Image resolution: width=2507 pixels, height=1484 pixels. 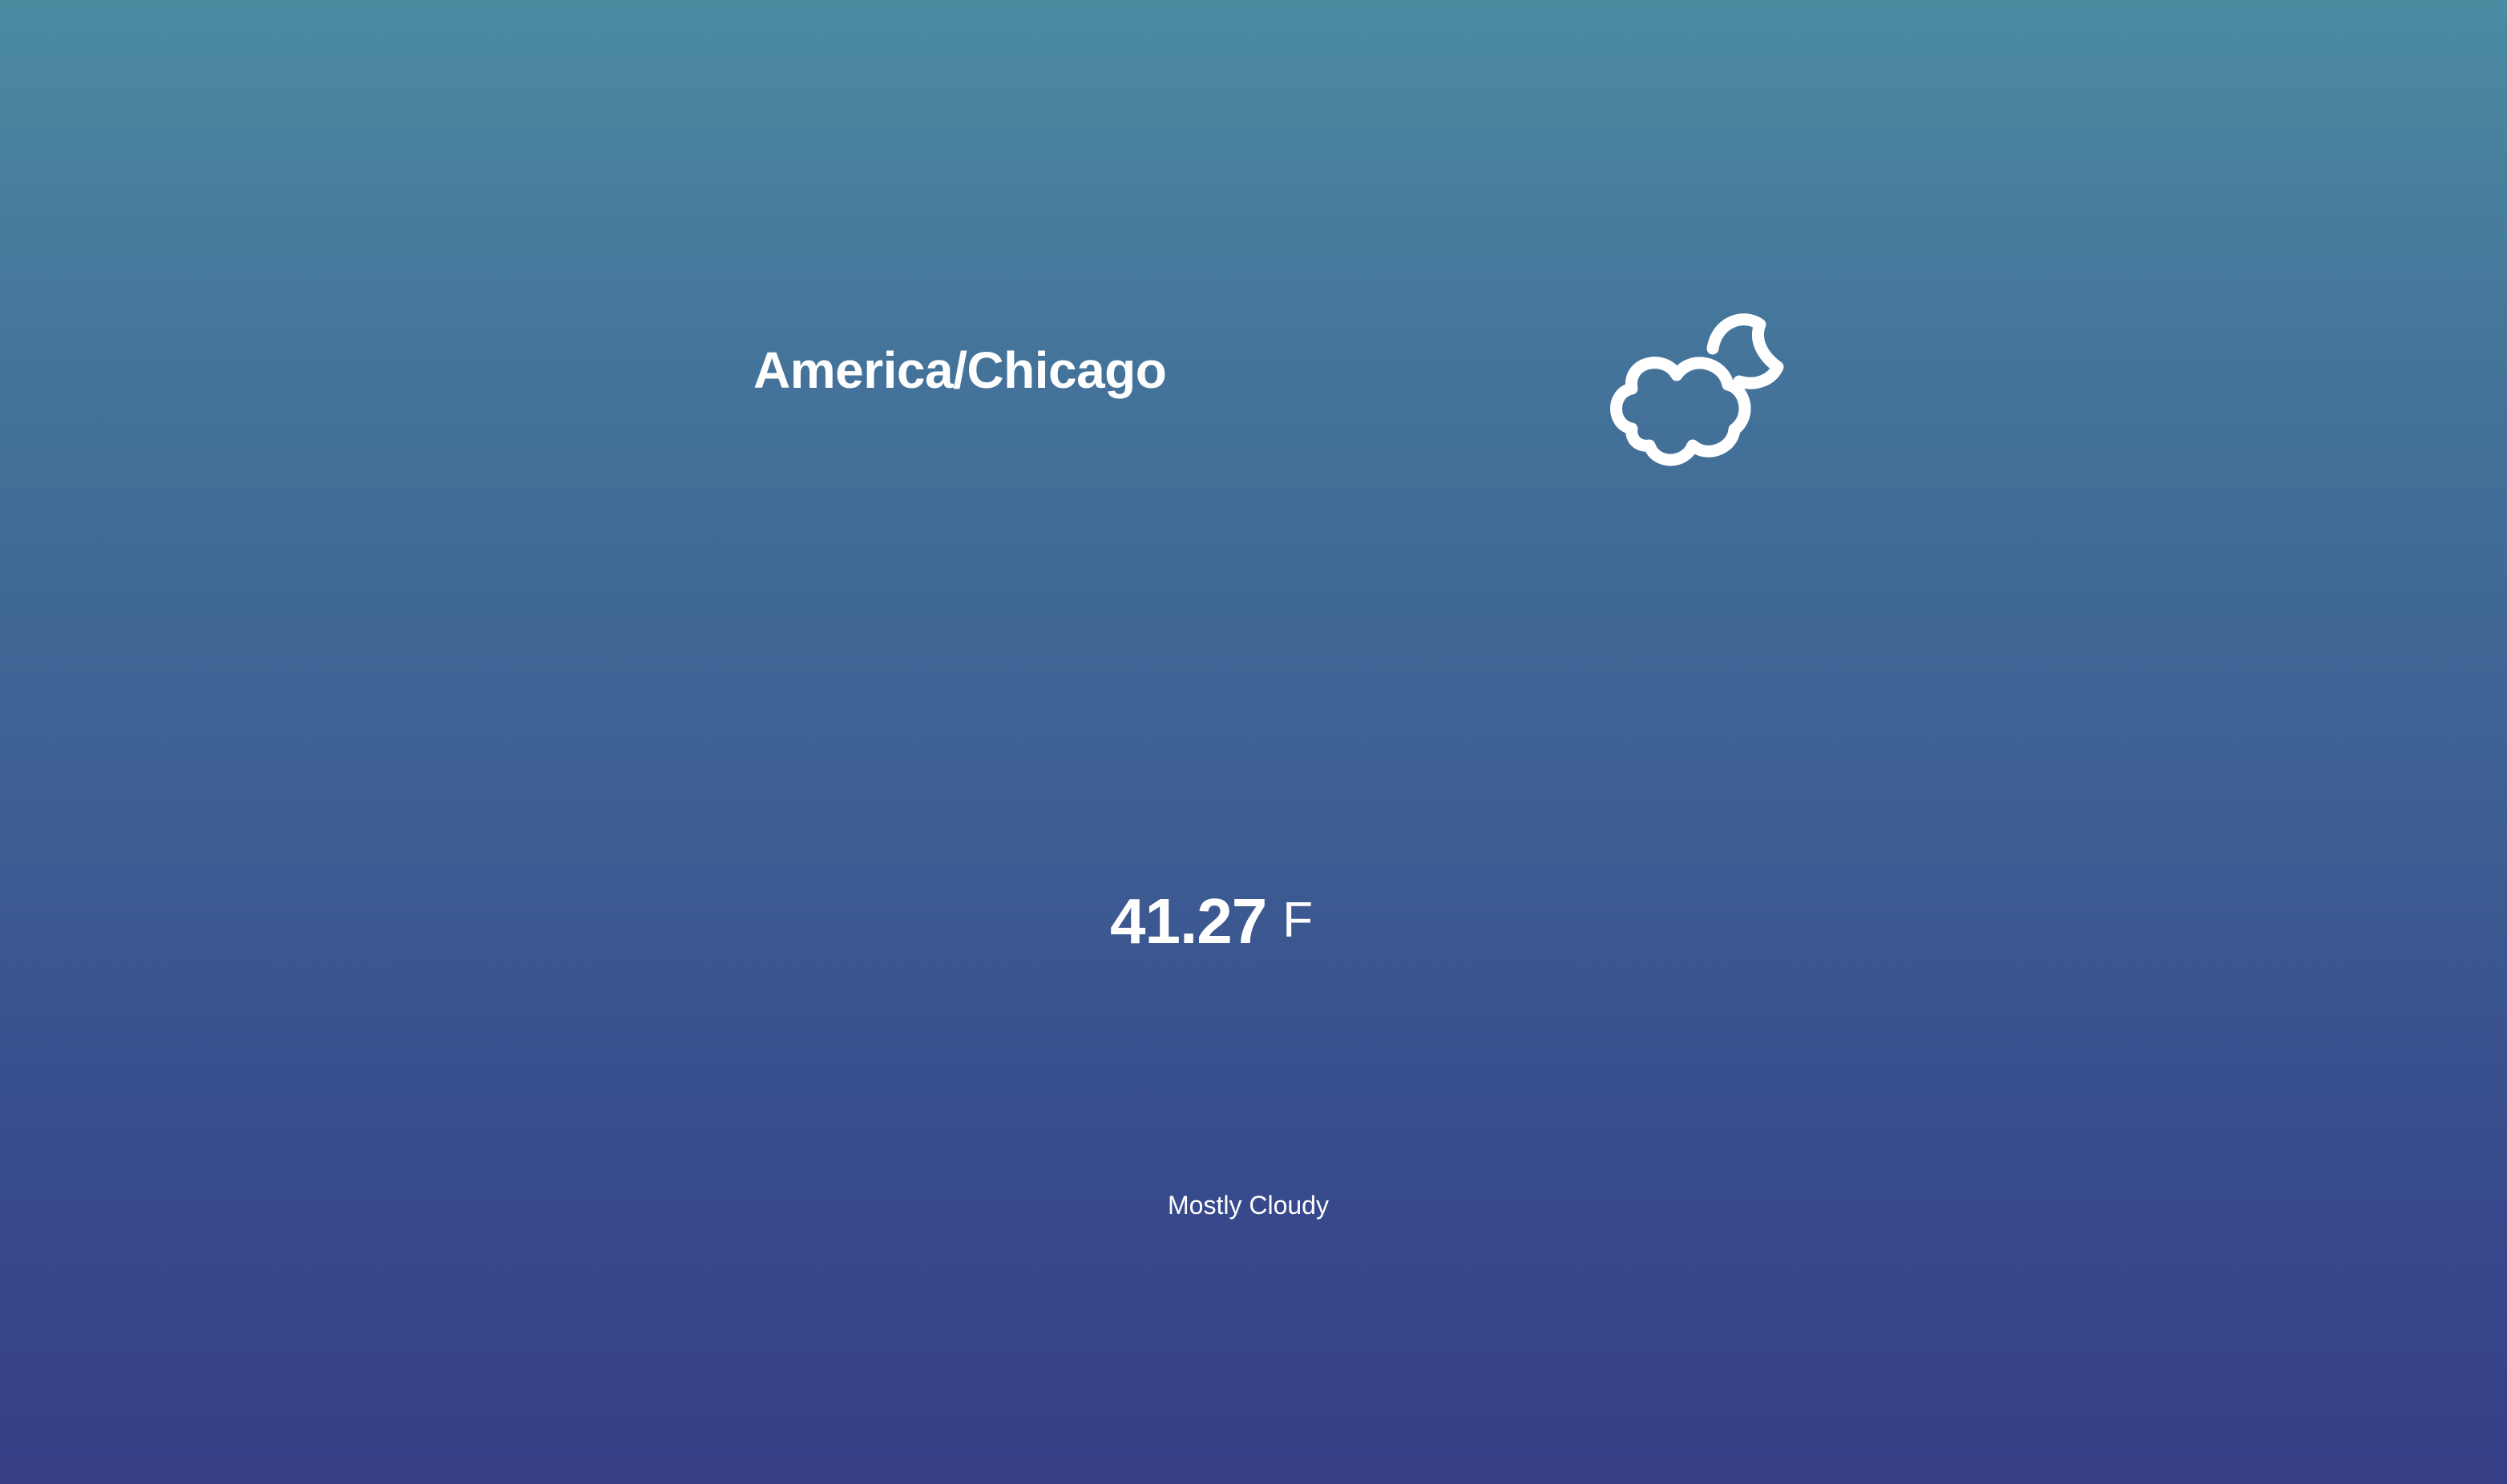 I want to click on weather-condition: Mostly Cloudy, so click(x=1248, y=1206).